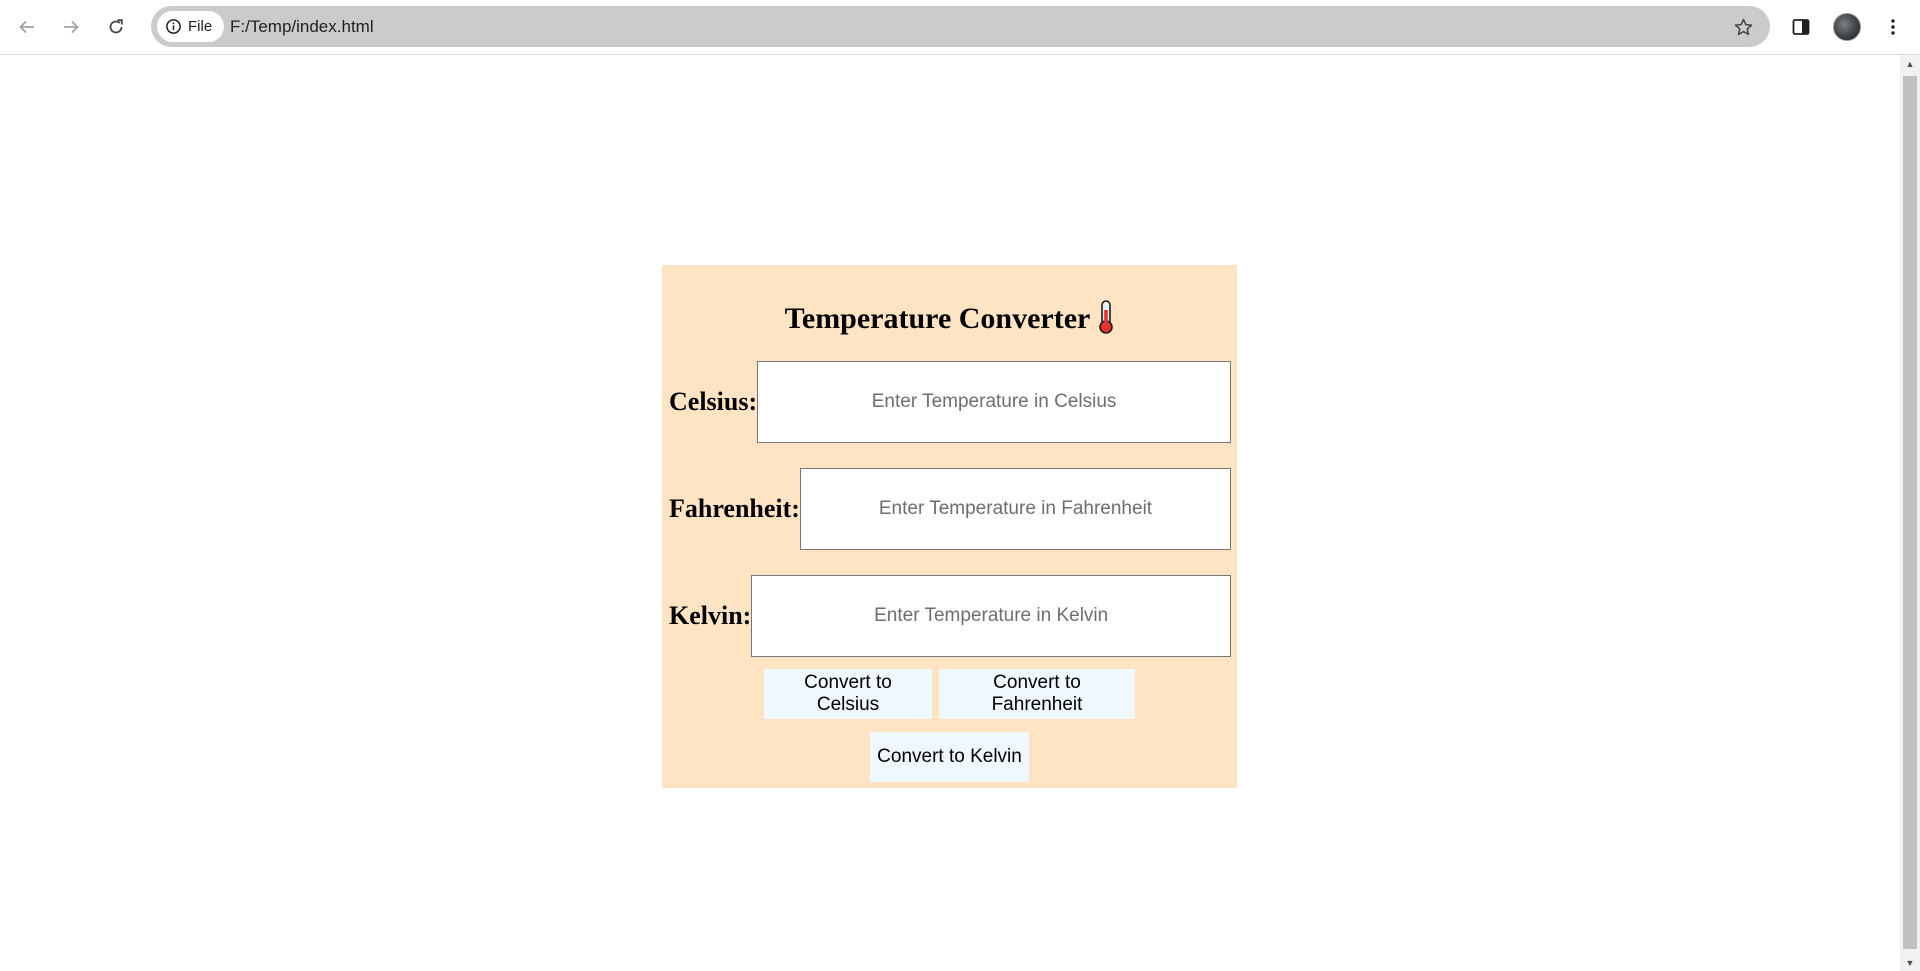 The height and width of the screenshot is (971, 1920). I want to click on reload-button, so click(116, 27).